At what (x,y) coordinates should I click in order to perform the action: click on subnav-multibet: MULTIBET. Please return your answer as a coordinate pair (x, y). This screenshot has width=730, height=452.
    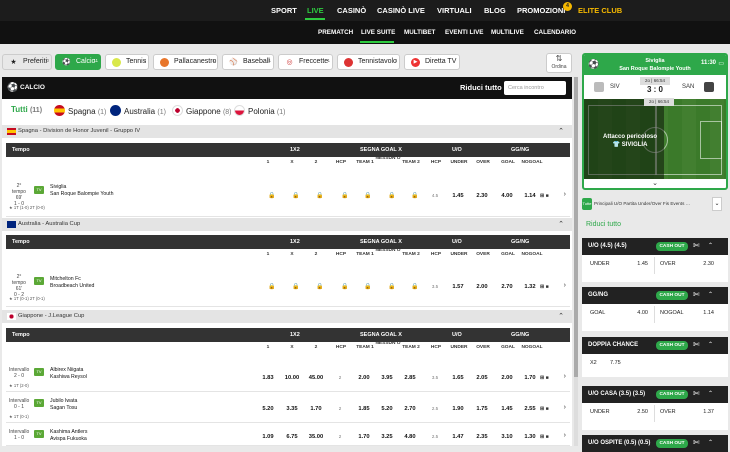
    Looking at the image, I should click on (419, 32).